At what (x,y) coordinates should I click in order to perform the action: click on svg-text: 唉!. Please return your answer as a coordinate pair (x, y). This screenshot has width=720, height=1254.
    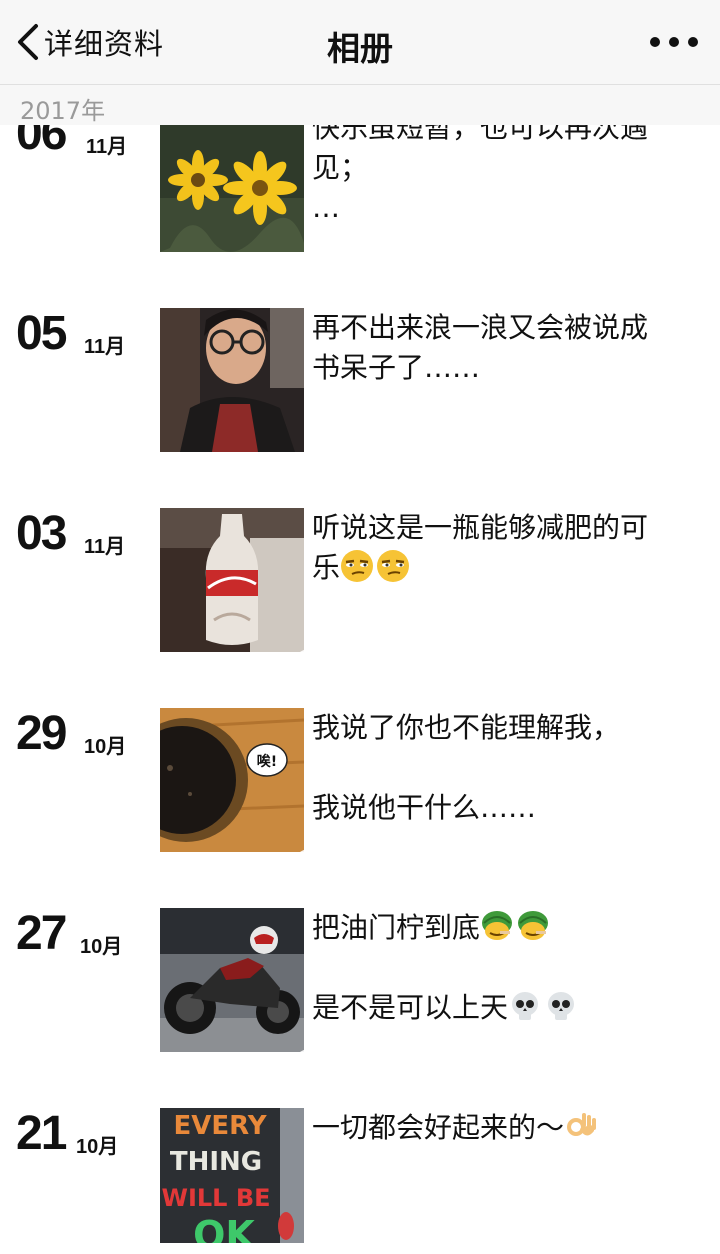
    Looking at the image, I should click on (267, 761).